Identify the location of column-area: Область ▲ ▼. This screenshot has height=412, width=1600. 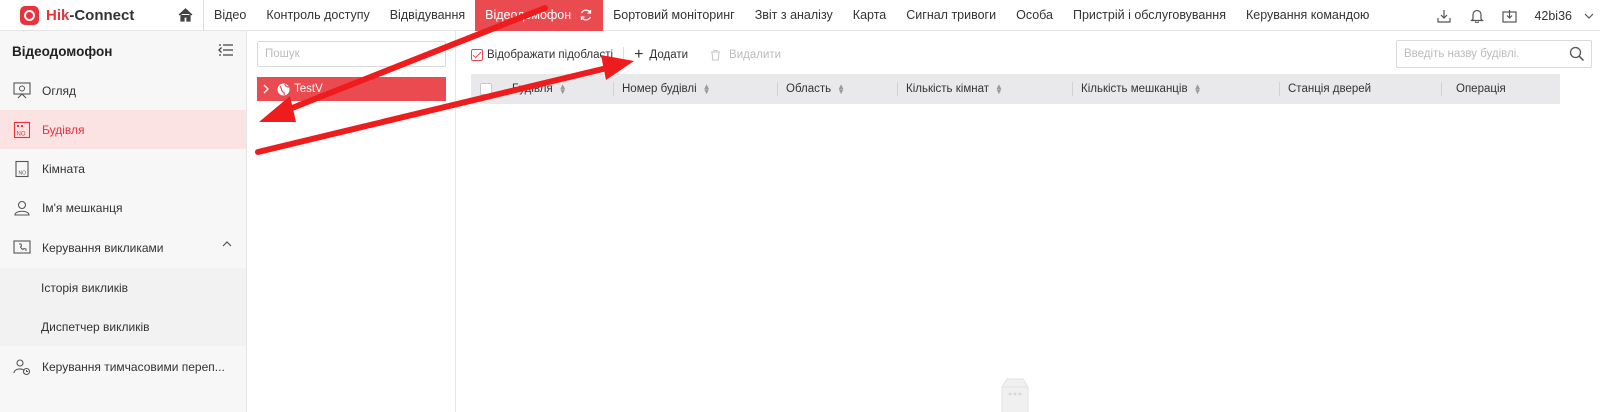
(811, 89).